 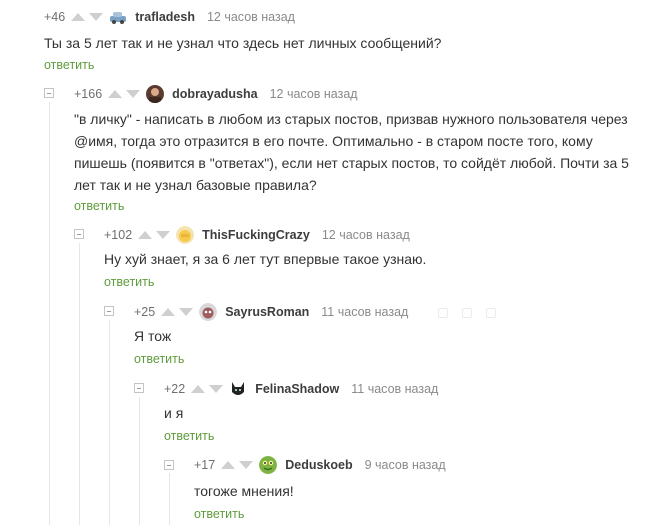 What do you see at coordinates (145, 312) in the screenshot?
I see `comment-rating: +25` at bounding box center [145, 312].